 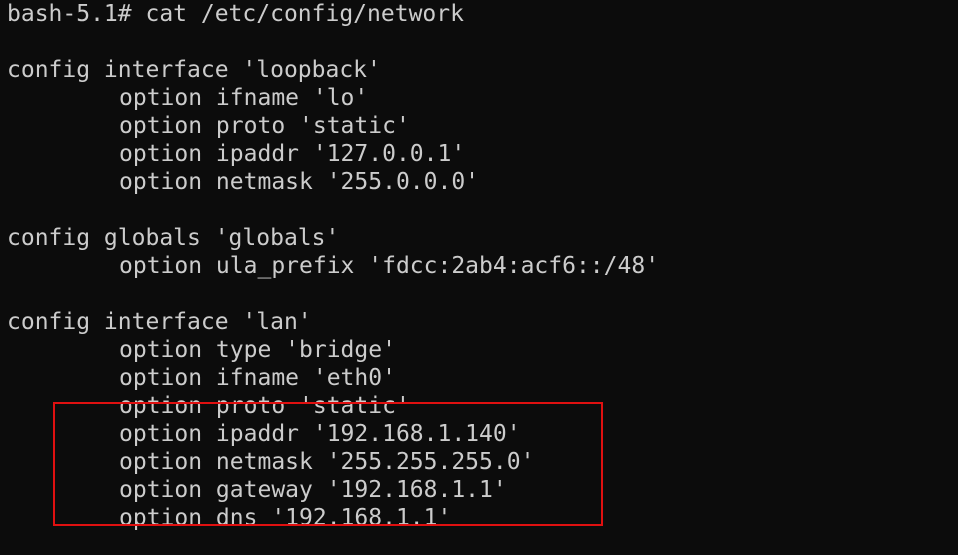 I want to click on option-line: option netmask '255.255.255.0', so click(x=327, y=462).